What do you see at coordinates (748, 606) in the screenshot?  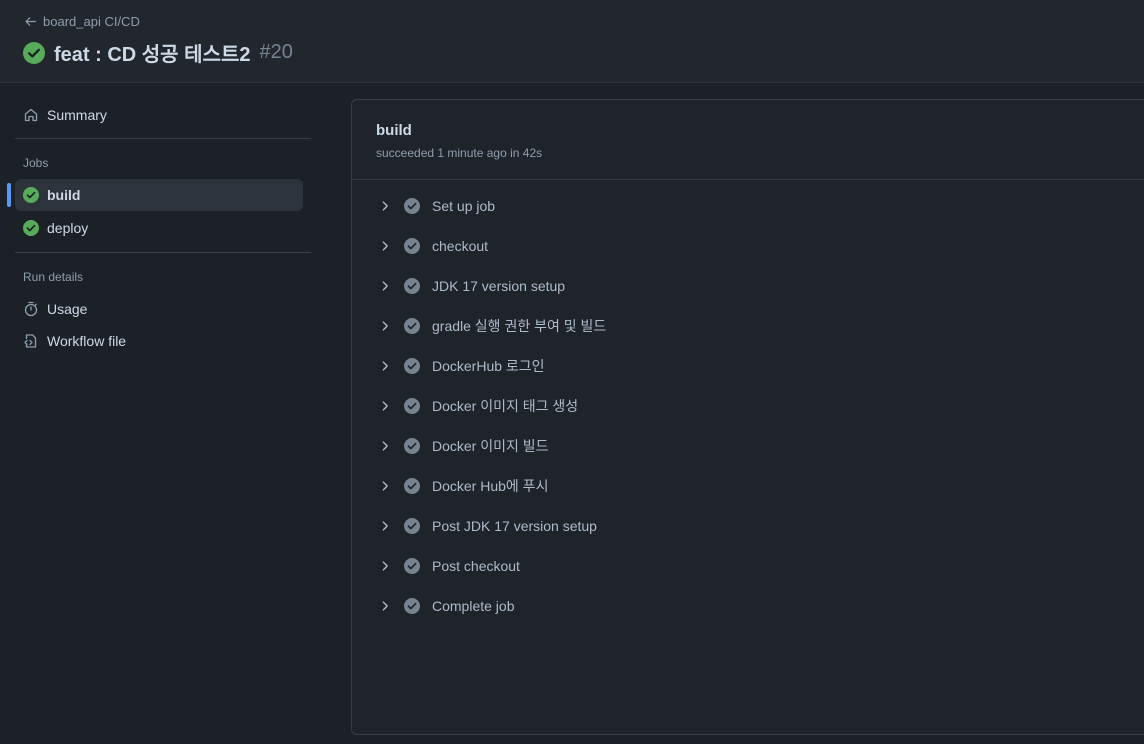 I see `step-row: Complete job` at bounding box center [748, 606].